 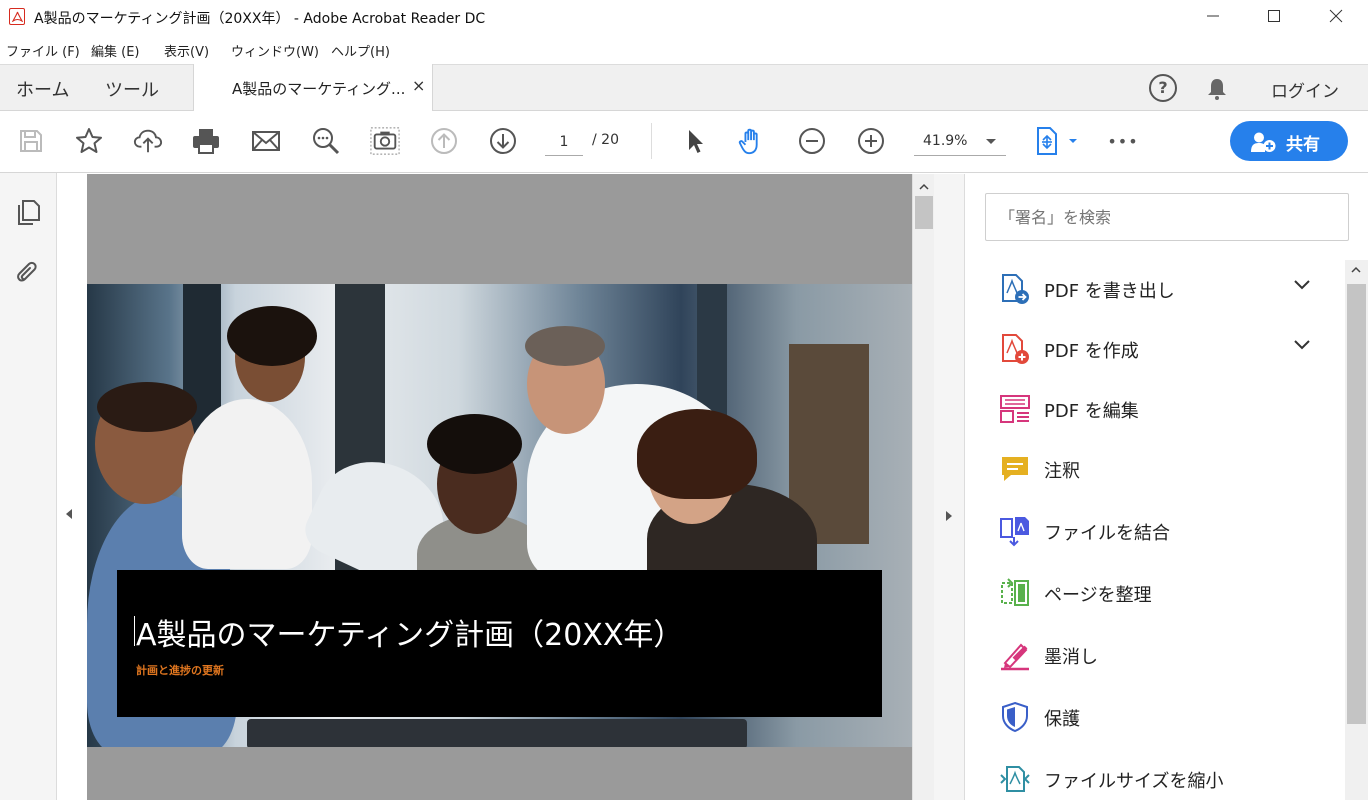 I want to click on zoom-level-dropdown: 41.9%, so click(x=960, y=143).